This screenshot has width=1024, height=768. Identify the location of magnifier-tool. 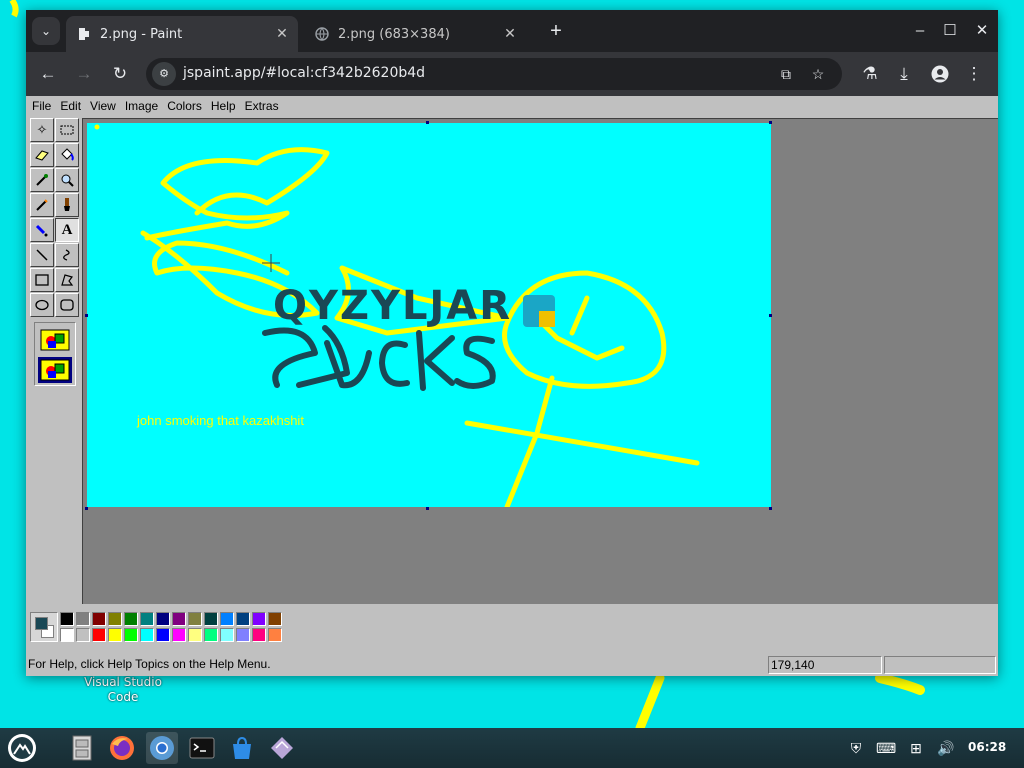
(67, 180).